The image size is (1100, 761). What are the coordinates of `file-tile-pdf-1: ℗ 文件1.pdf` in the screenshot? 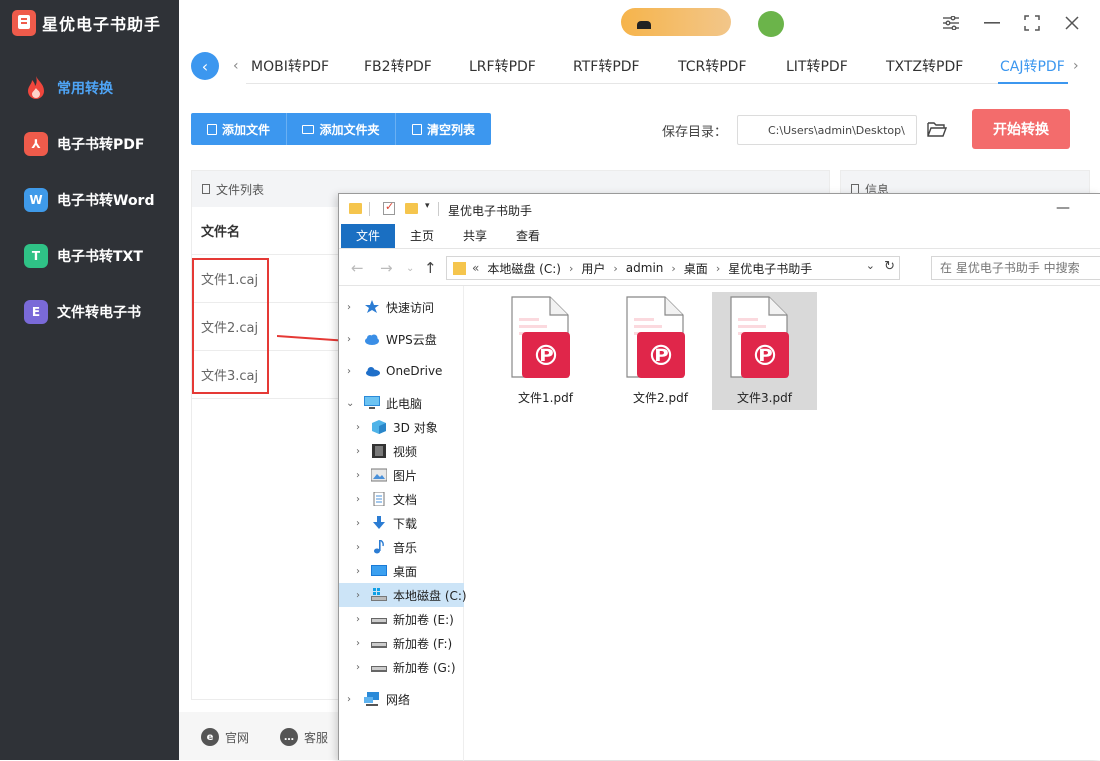 It's located at (545, 351).